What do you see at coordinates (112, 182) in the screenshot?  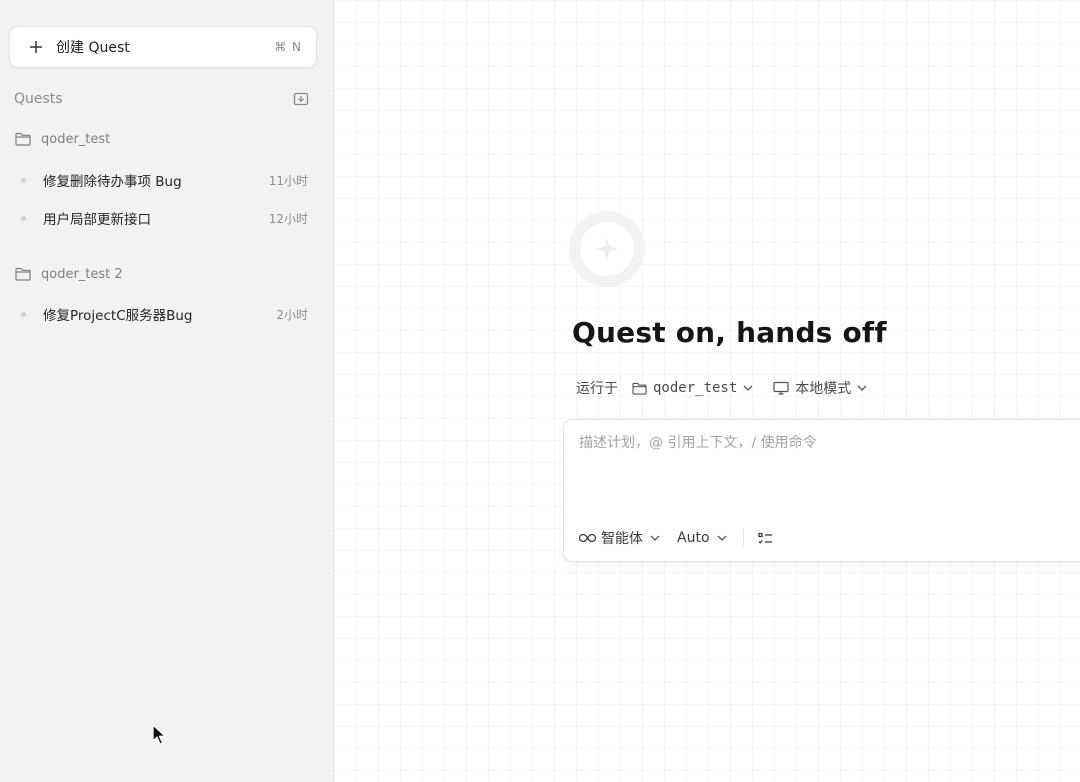 I see `quest-title: 修复删除待办事项 Bug` at bounding box center [112, 182].